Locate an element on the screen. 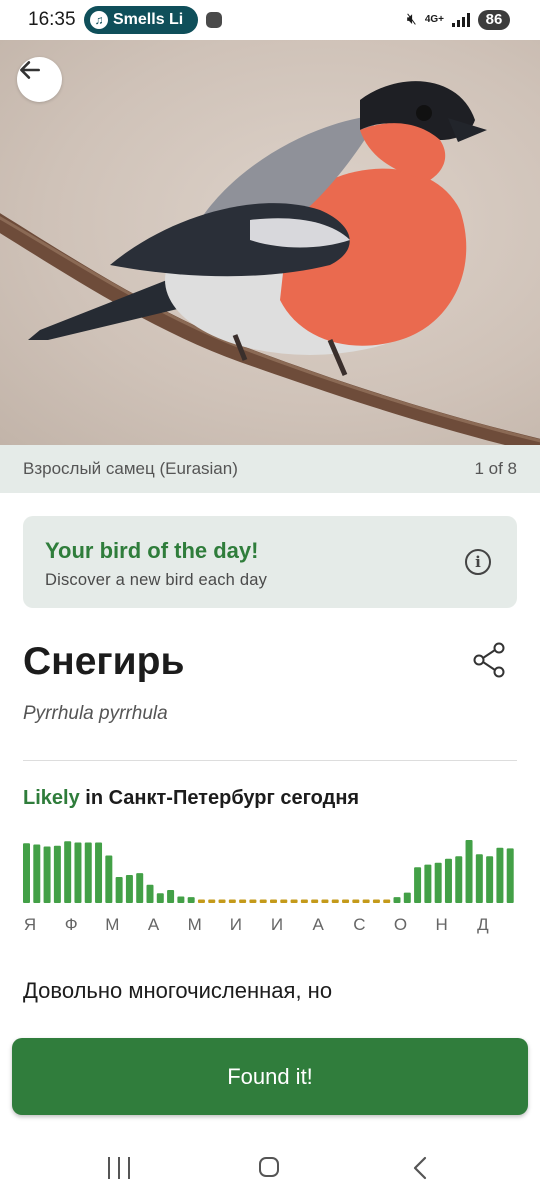 The height and width of the screenshot is (1200, 540). home-icon is located at coordinates (269, 1167).